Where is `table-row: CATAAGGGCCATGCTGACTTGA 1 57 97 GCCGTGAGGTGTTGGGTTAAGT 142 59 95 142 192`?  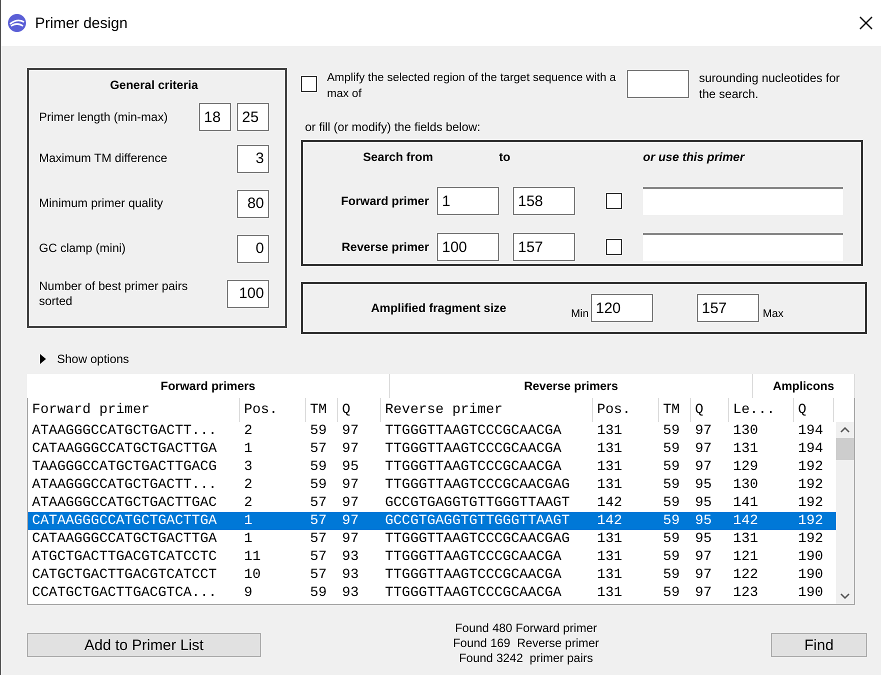
table-row: CATAAGGGCCATGCTGACTTGA 1 57 97 GCCGTGAGGTGTTGGGTTAAGT 142 59 95 142 192 is located at coordinates (432, 521).